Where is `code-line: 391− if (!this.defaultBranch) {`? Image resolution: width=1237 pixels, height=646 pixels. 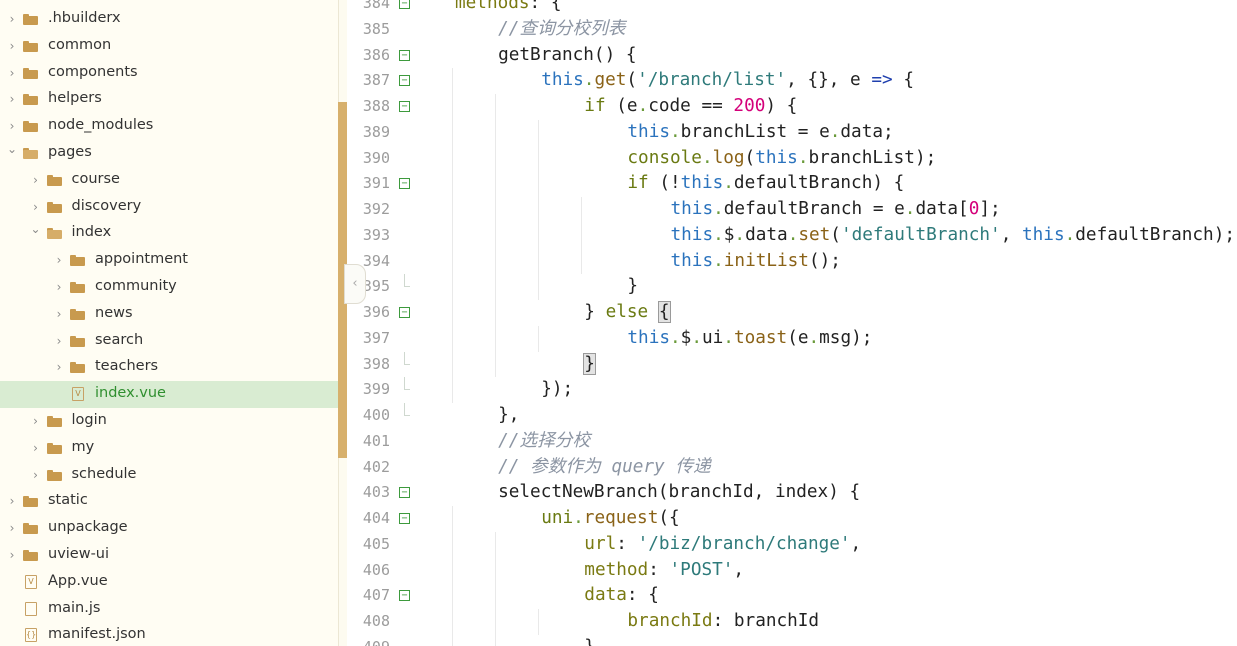 code-line: 391− if (!this.defaultBranch) { is located at coordinates (792, 184).